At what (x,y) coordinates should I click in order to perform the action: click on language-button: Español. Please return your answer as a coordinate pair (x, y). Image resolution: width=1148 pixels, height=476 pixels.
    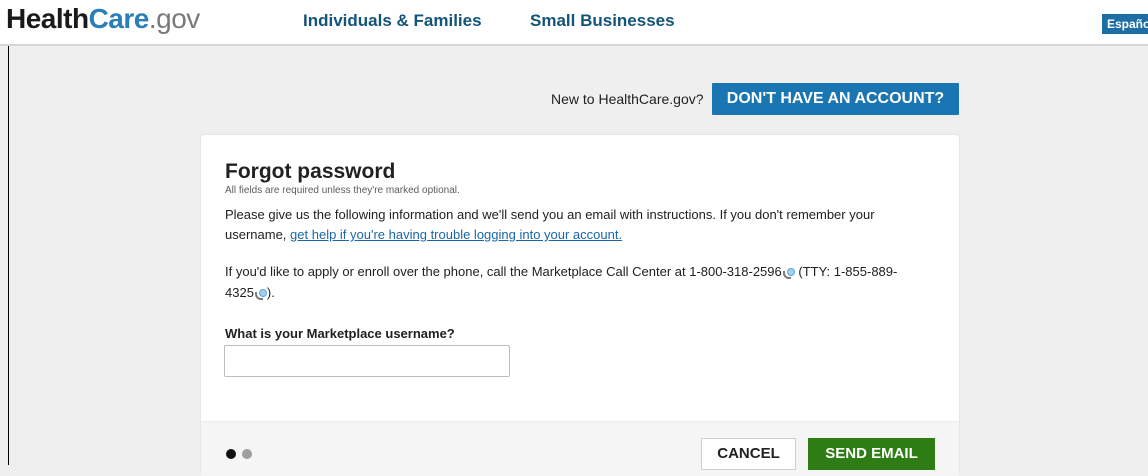
    Looking at the image, I should click on (1125, 24).